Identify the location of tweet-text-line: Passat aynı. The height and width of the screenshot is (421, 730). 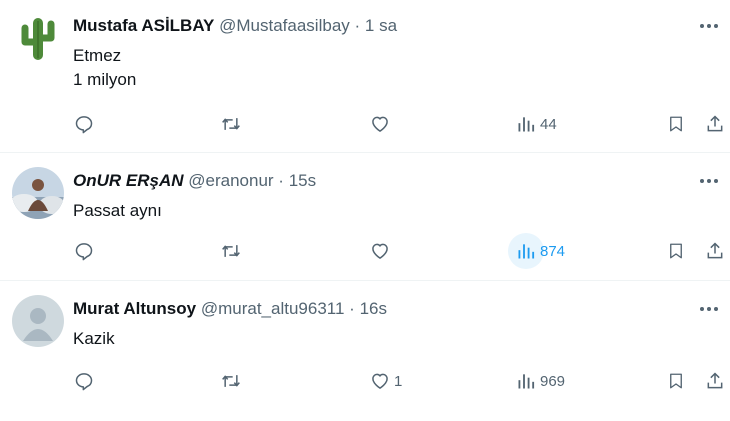
(117, 210).